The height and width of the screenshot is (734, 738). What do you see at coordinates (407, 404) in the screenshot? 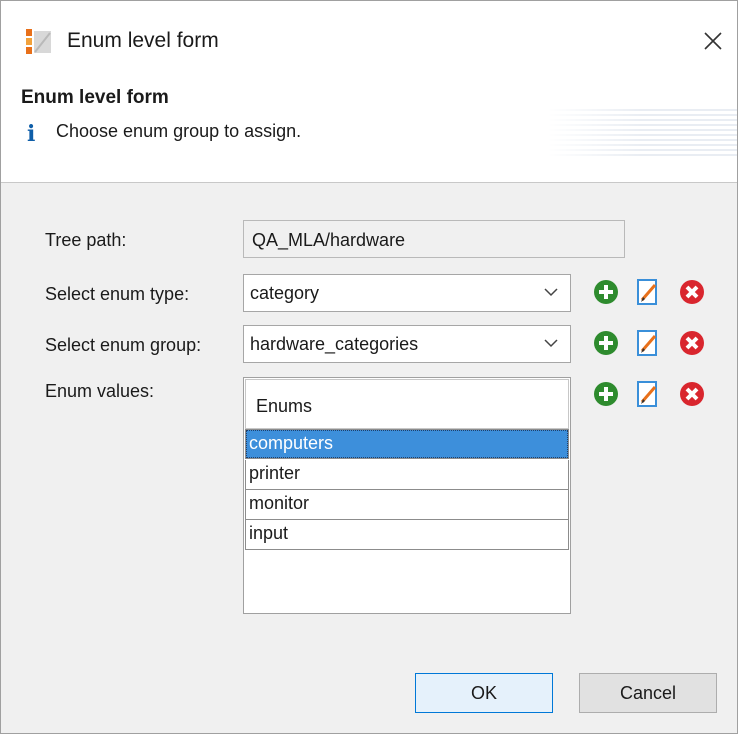
I see `enum-list-header: Enums` at bounding box center [407, 404].